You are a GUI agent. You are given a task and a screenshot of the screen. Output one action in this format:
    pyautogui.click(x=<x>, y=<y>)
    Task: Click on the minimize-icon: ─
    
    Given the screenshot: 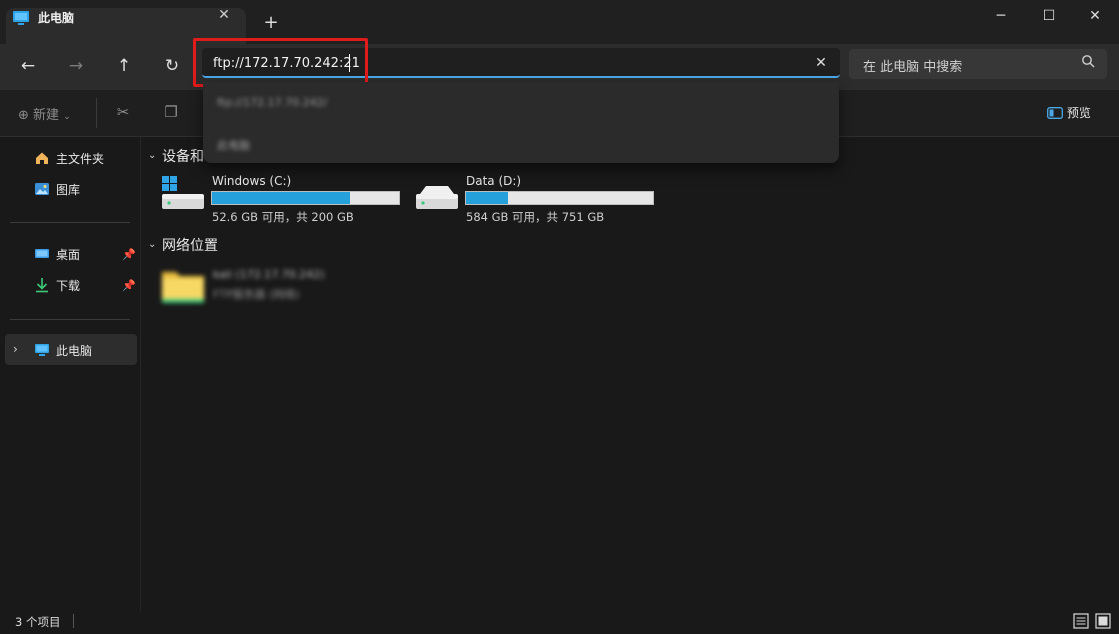 What is the action you would take?
    pyautogui.click(x=1001, y=16)
    